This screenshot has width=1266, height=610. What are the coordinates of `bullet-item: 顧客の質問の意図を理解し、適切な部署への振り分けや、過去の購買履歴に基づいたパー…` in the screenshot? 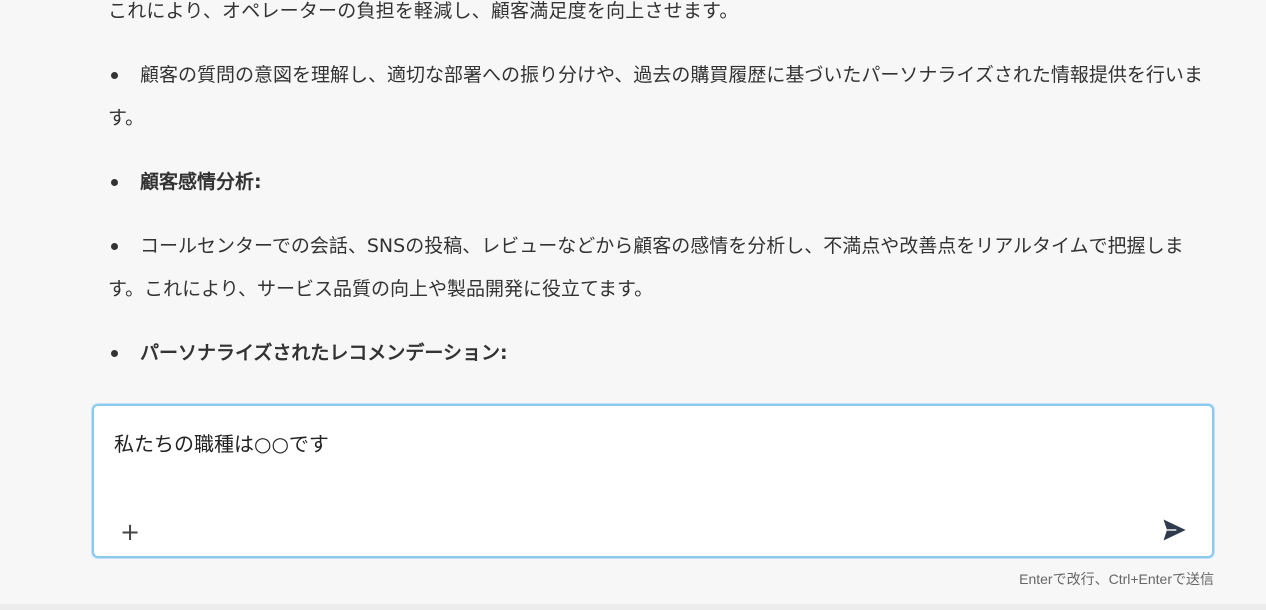 It's located at (655, 97).